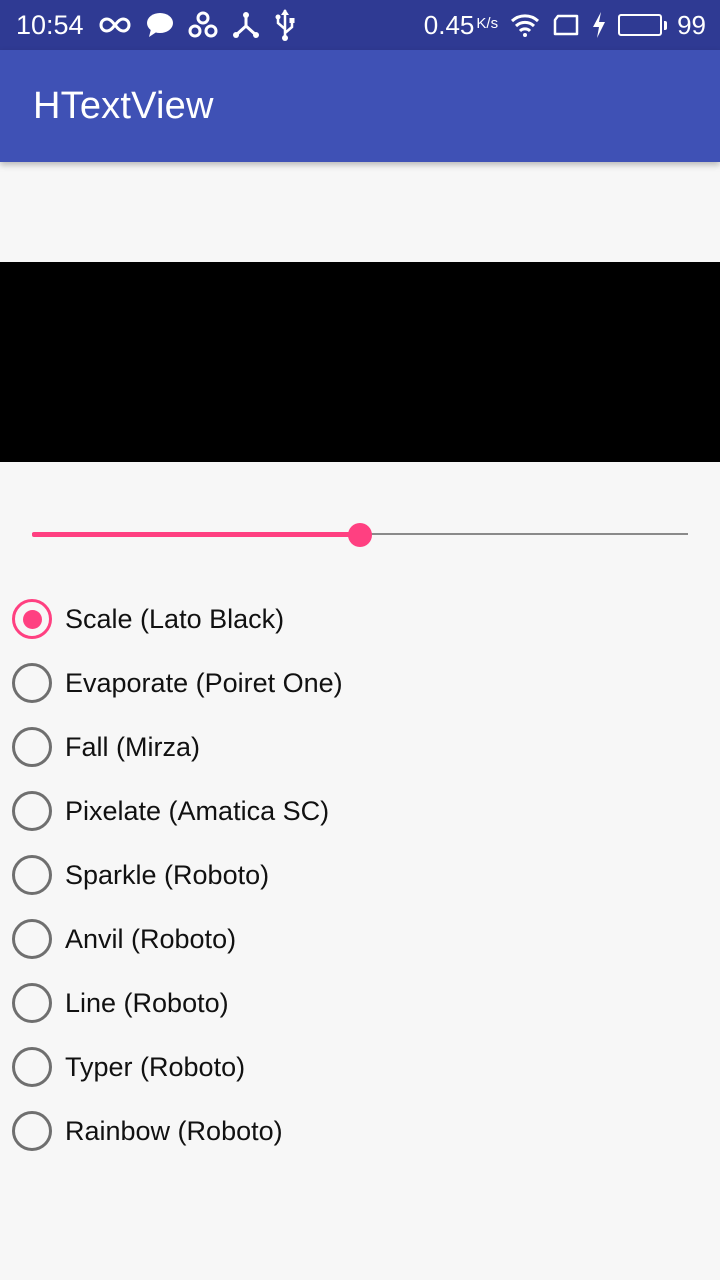 The height and width of the screenshot is (1280, 720). What do you see at coordinates (360, 811) in the screenshot?
I see `effect-option: Pixelate (Amatica SC)` at bounding box center [360, 811].